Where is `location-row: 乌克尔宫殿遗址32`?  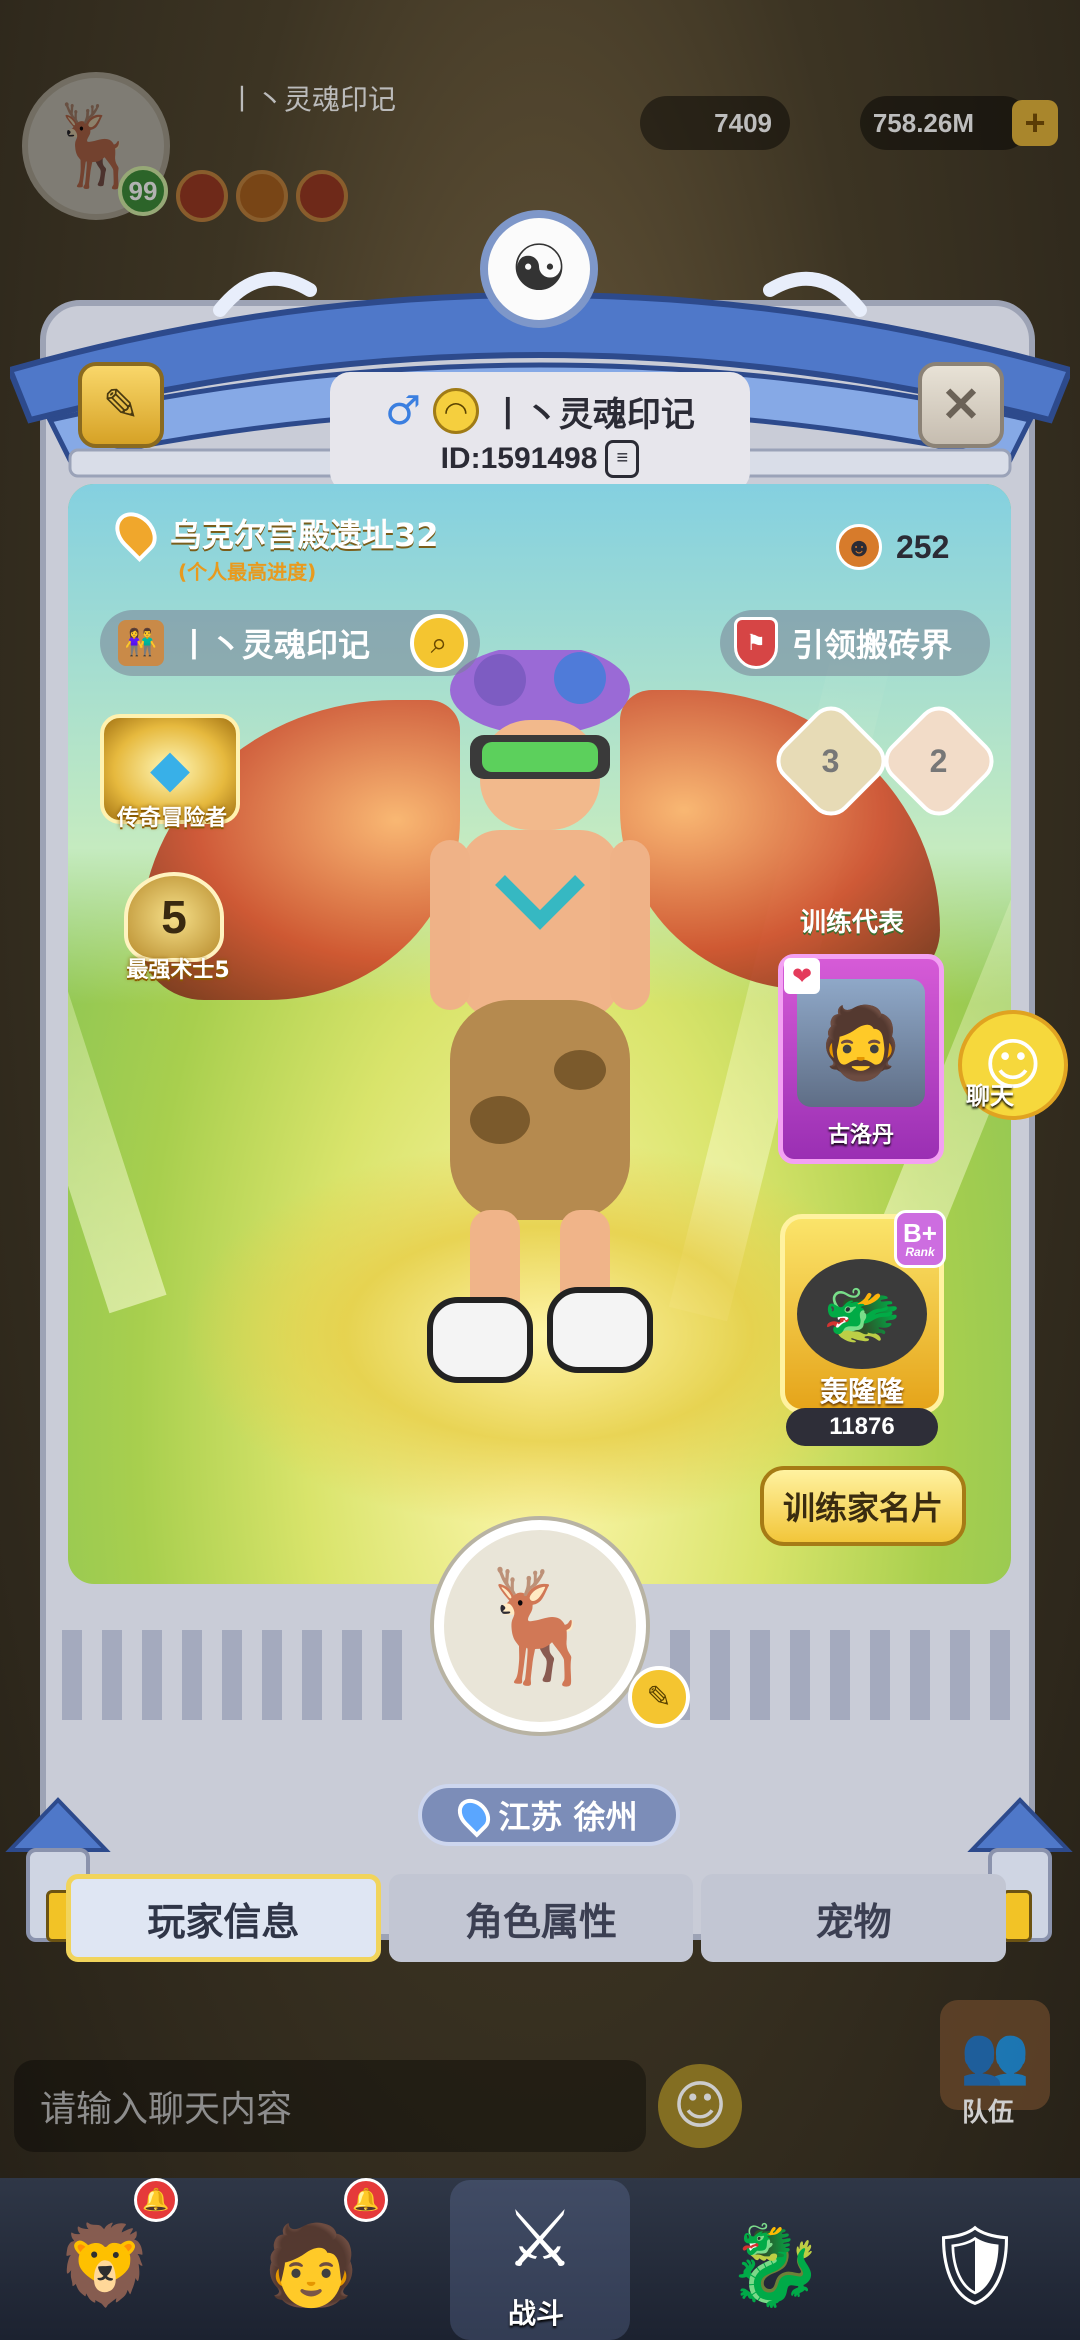
location-row: 乌克尔宫殿遗址32 is located at coordinates (273, 533).